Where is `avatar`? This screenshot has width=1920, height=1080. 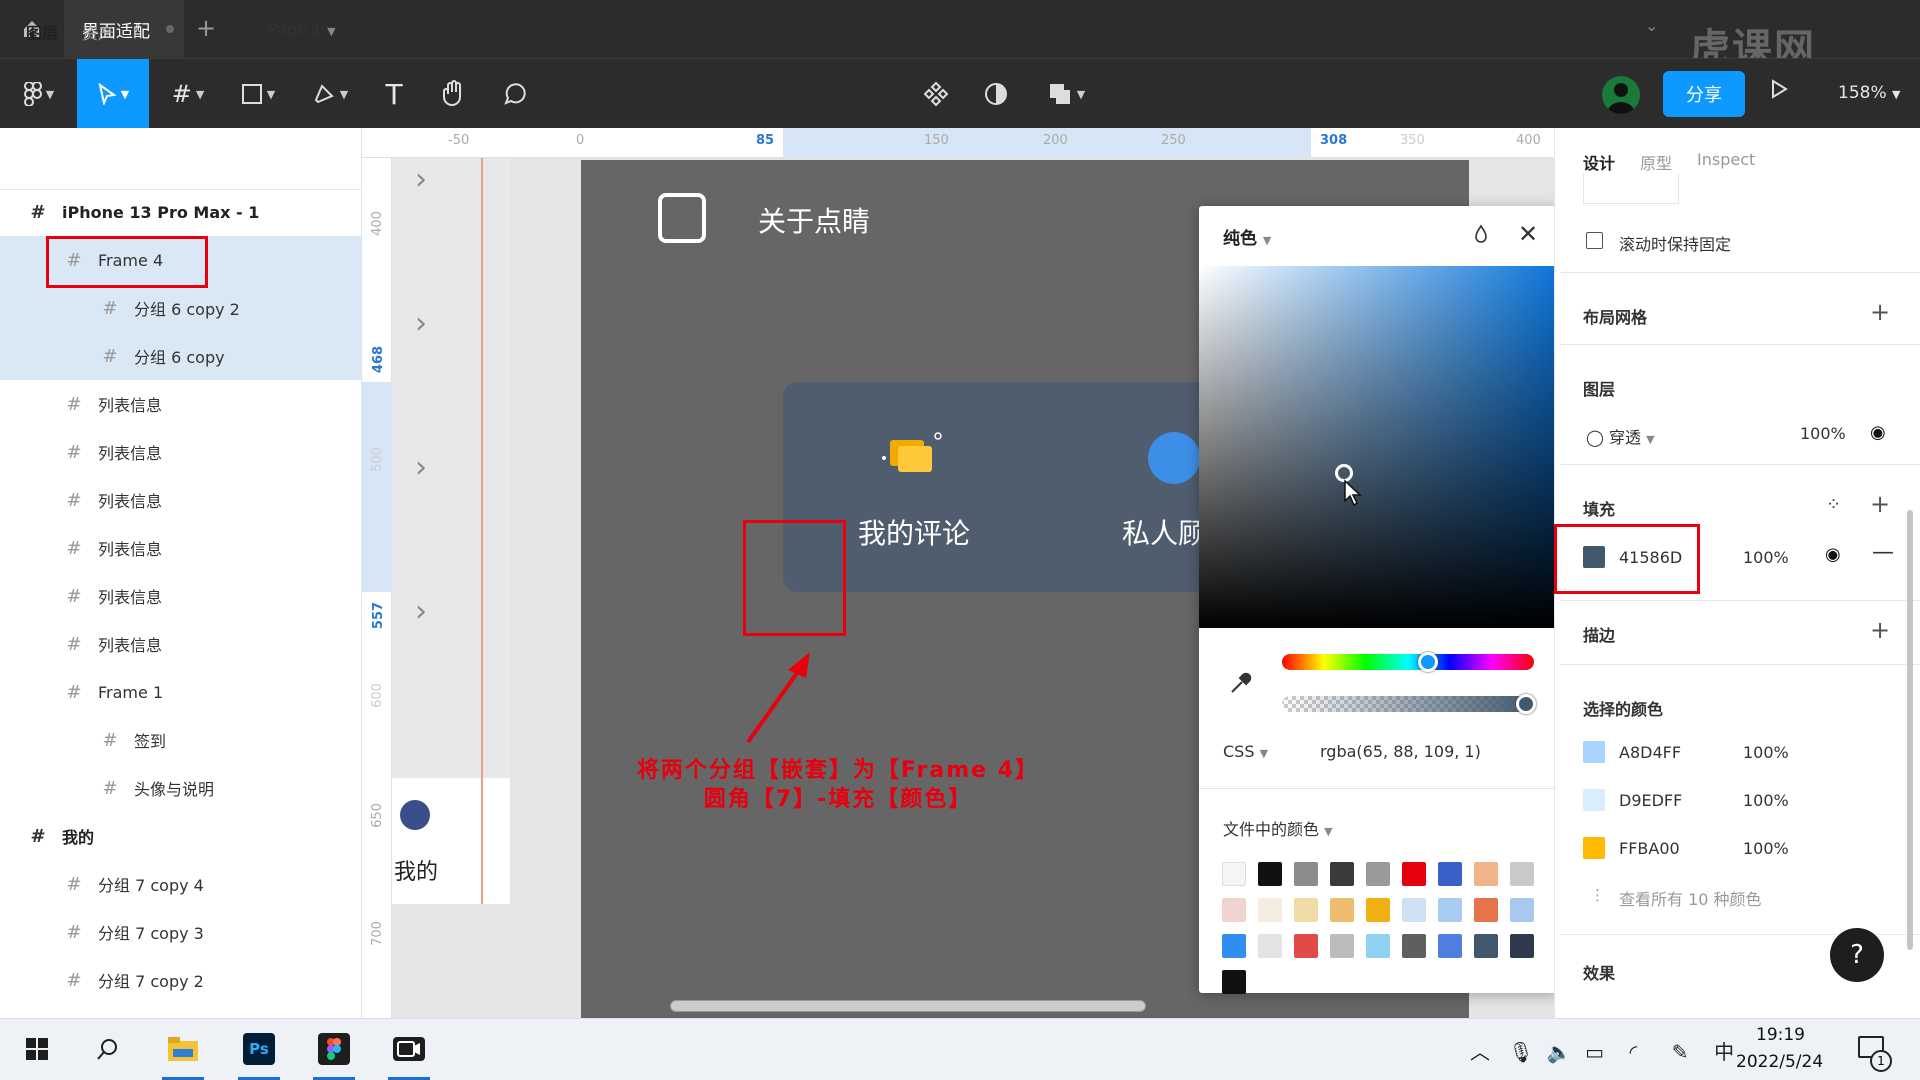 avatar is located at coordinates (1621, 95).